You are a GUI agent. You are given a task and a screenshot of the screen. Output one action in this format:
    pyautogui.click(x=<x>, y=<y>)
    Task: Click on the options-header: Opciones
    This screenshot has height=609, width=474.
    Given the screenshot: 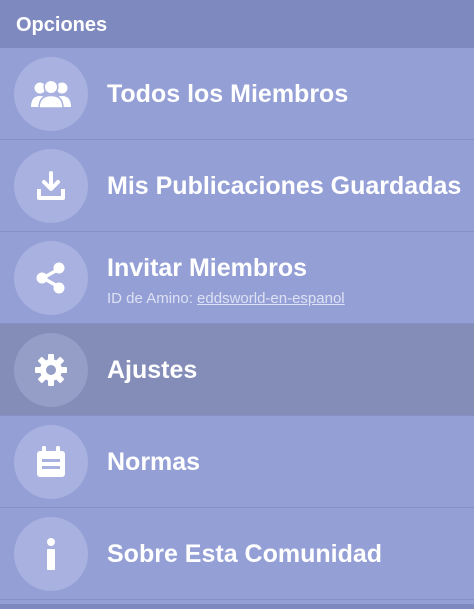 What is the action you would take?
    pyautogui.click(x=237, y=24)
    